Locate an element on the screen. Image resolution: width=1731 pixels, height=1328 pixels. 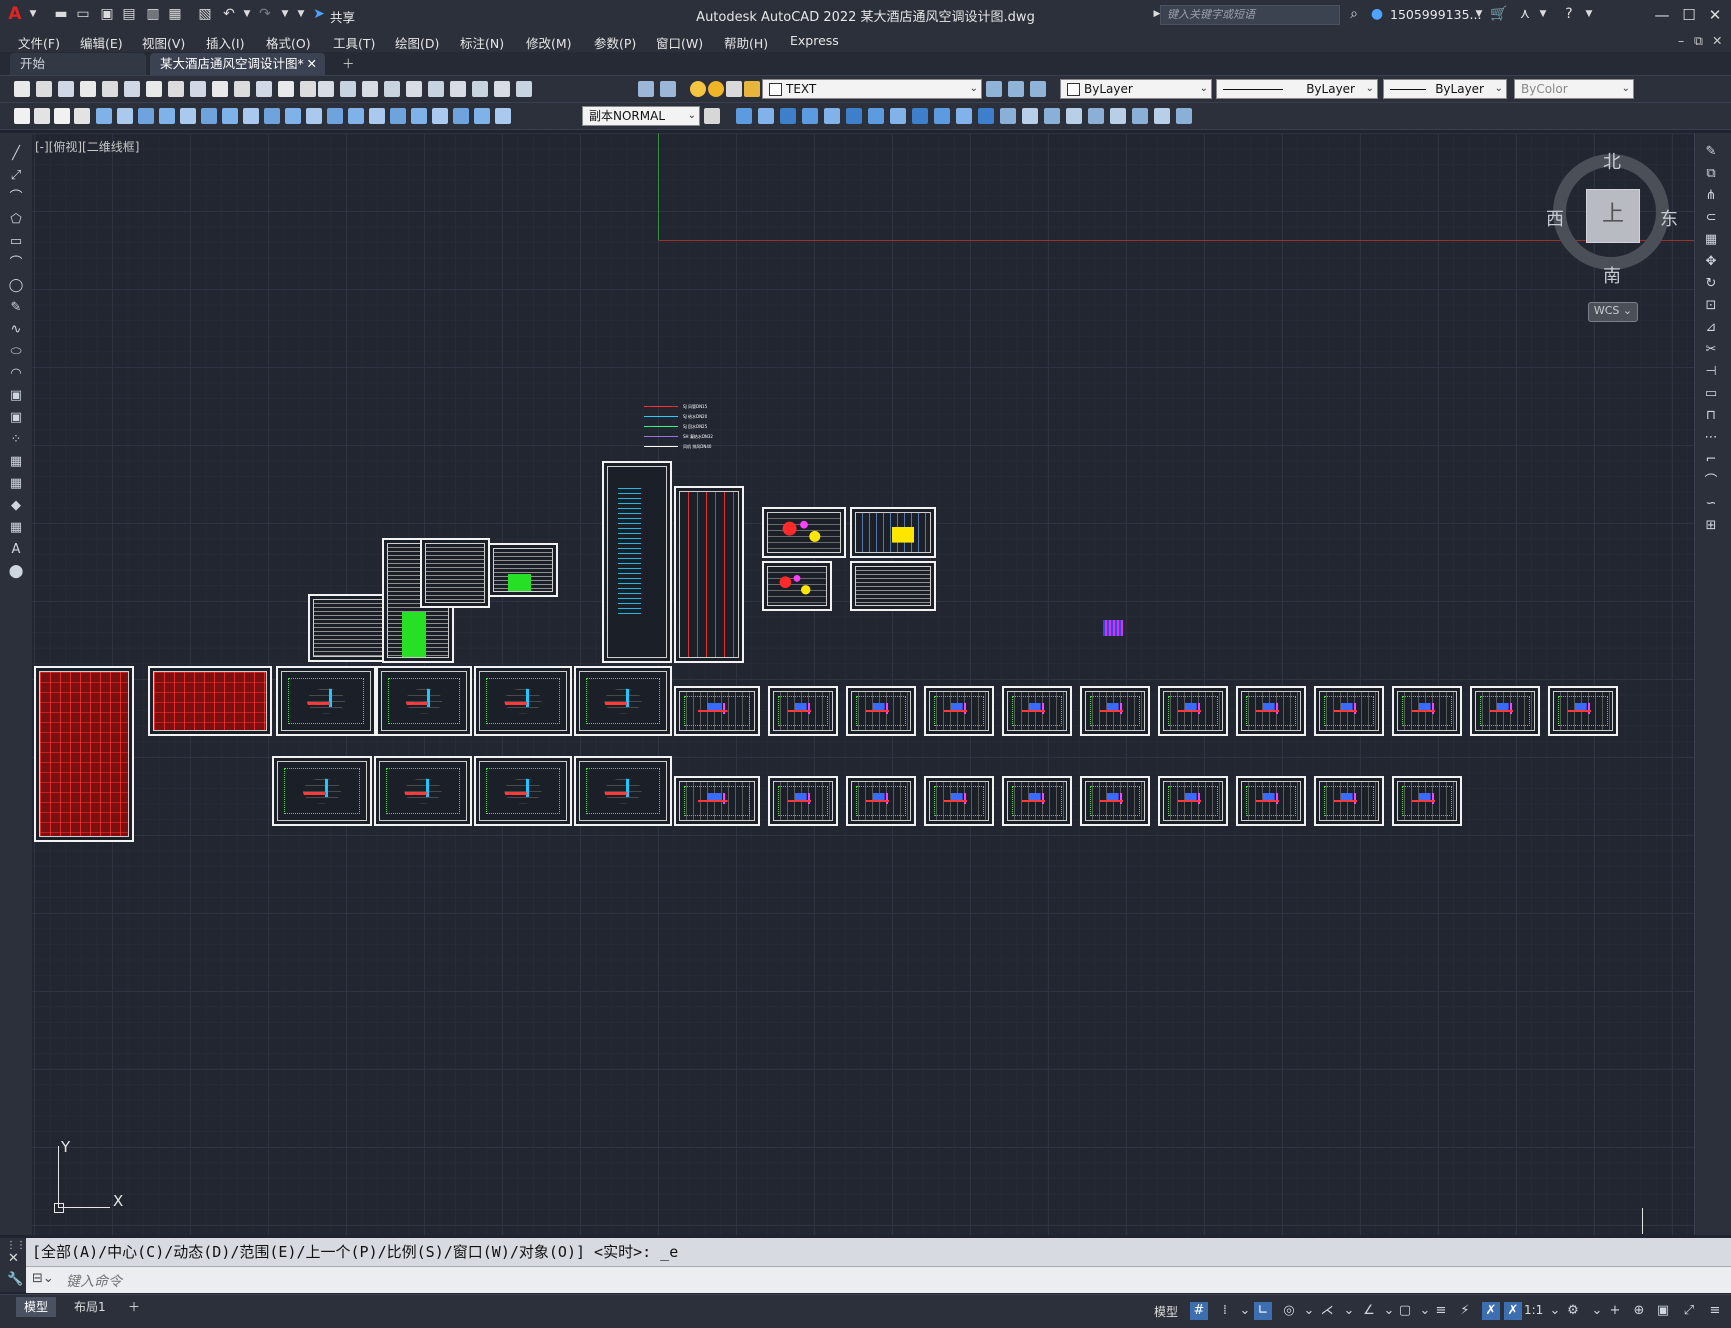
draw-tool-15-icon: ▦ is located at coordinates (16, 484).